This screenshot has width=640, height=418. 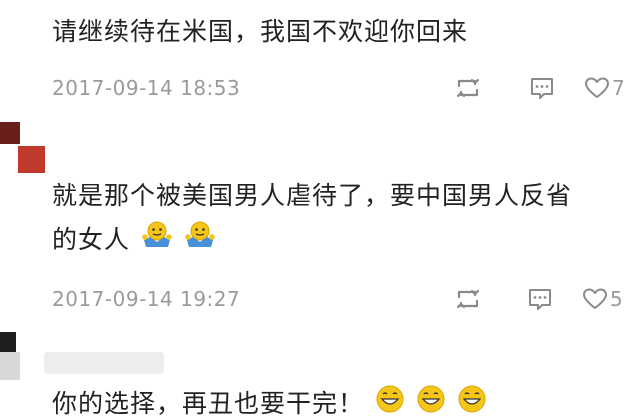 I want to click on comment-2-timestamp: 2017-09-14 19:27, so click(x=146, y=299).